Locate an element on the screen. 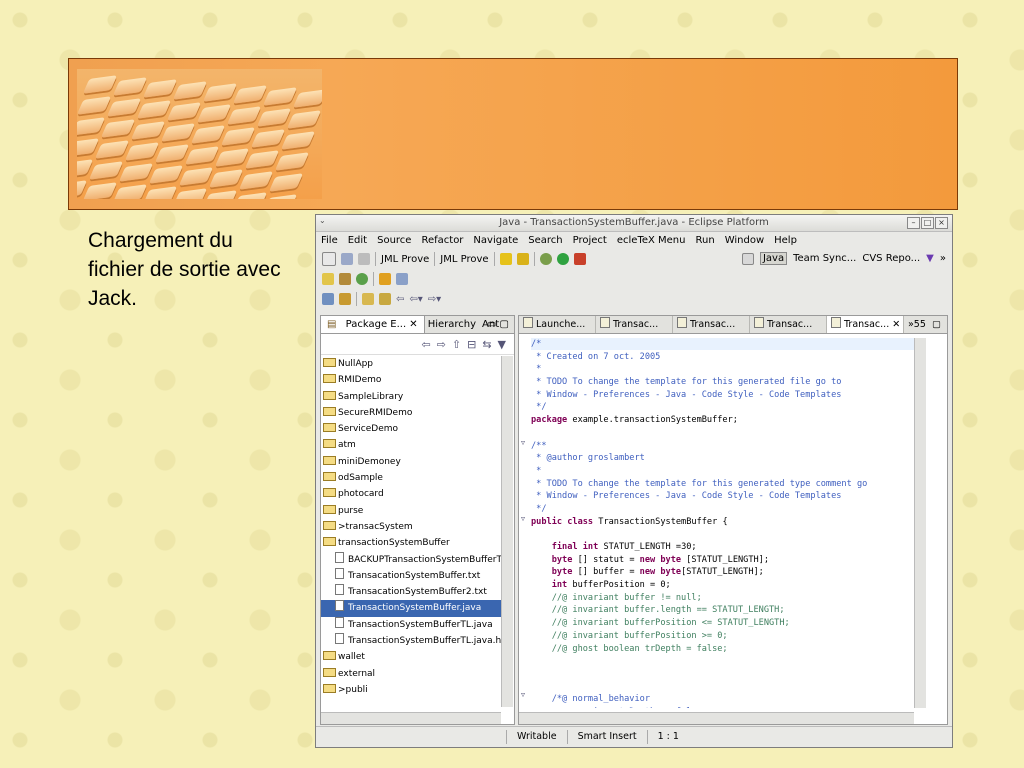 The height and width of the screenshot is (768, 1024). tree-folder: wallet is located at coordinates (411, 657).